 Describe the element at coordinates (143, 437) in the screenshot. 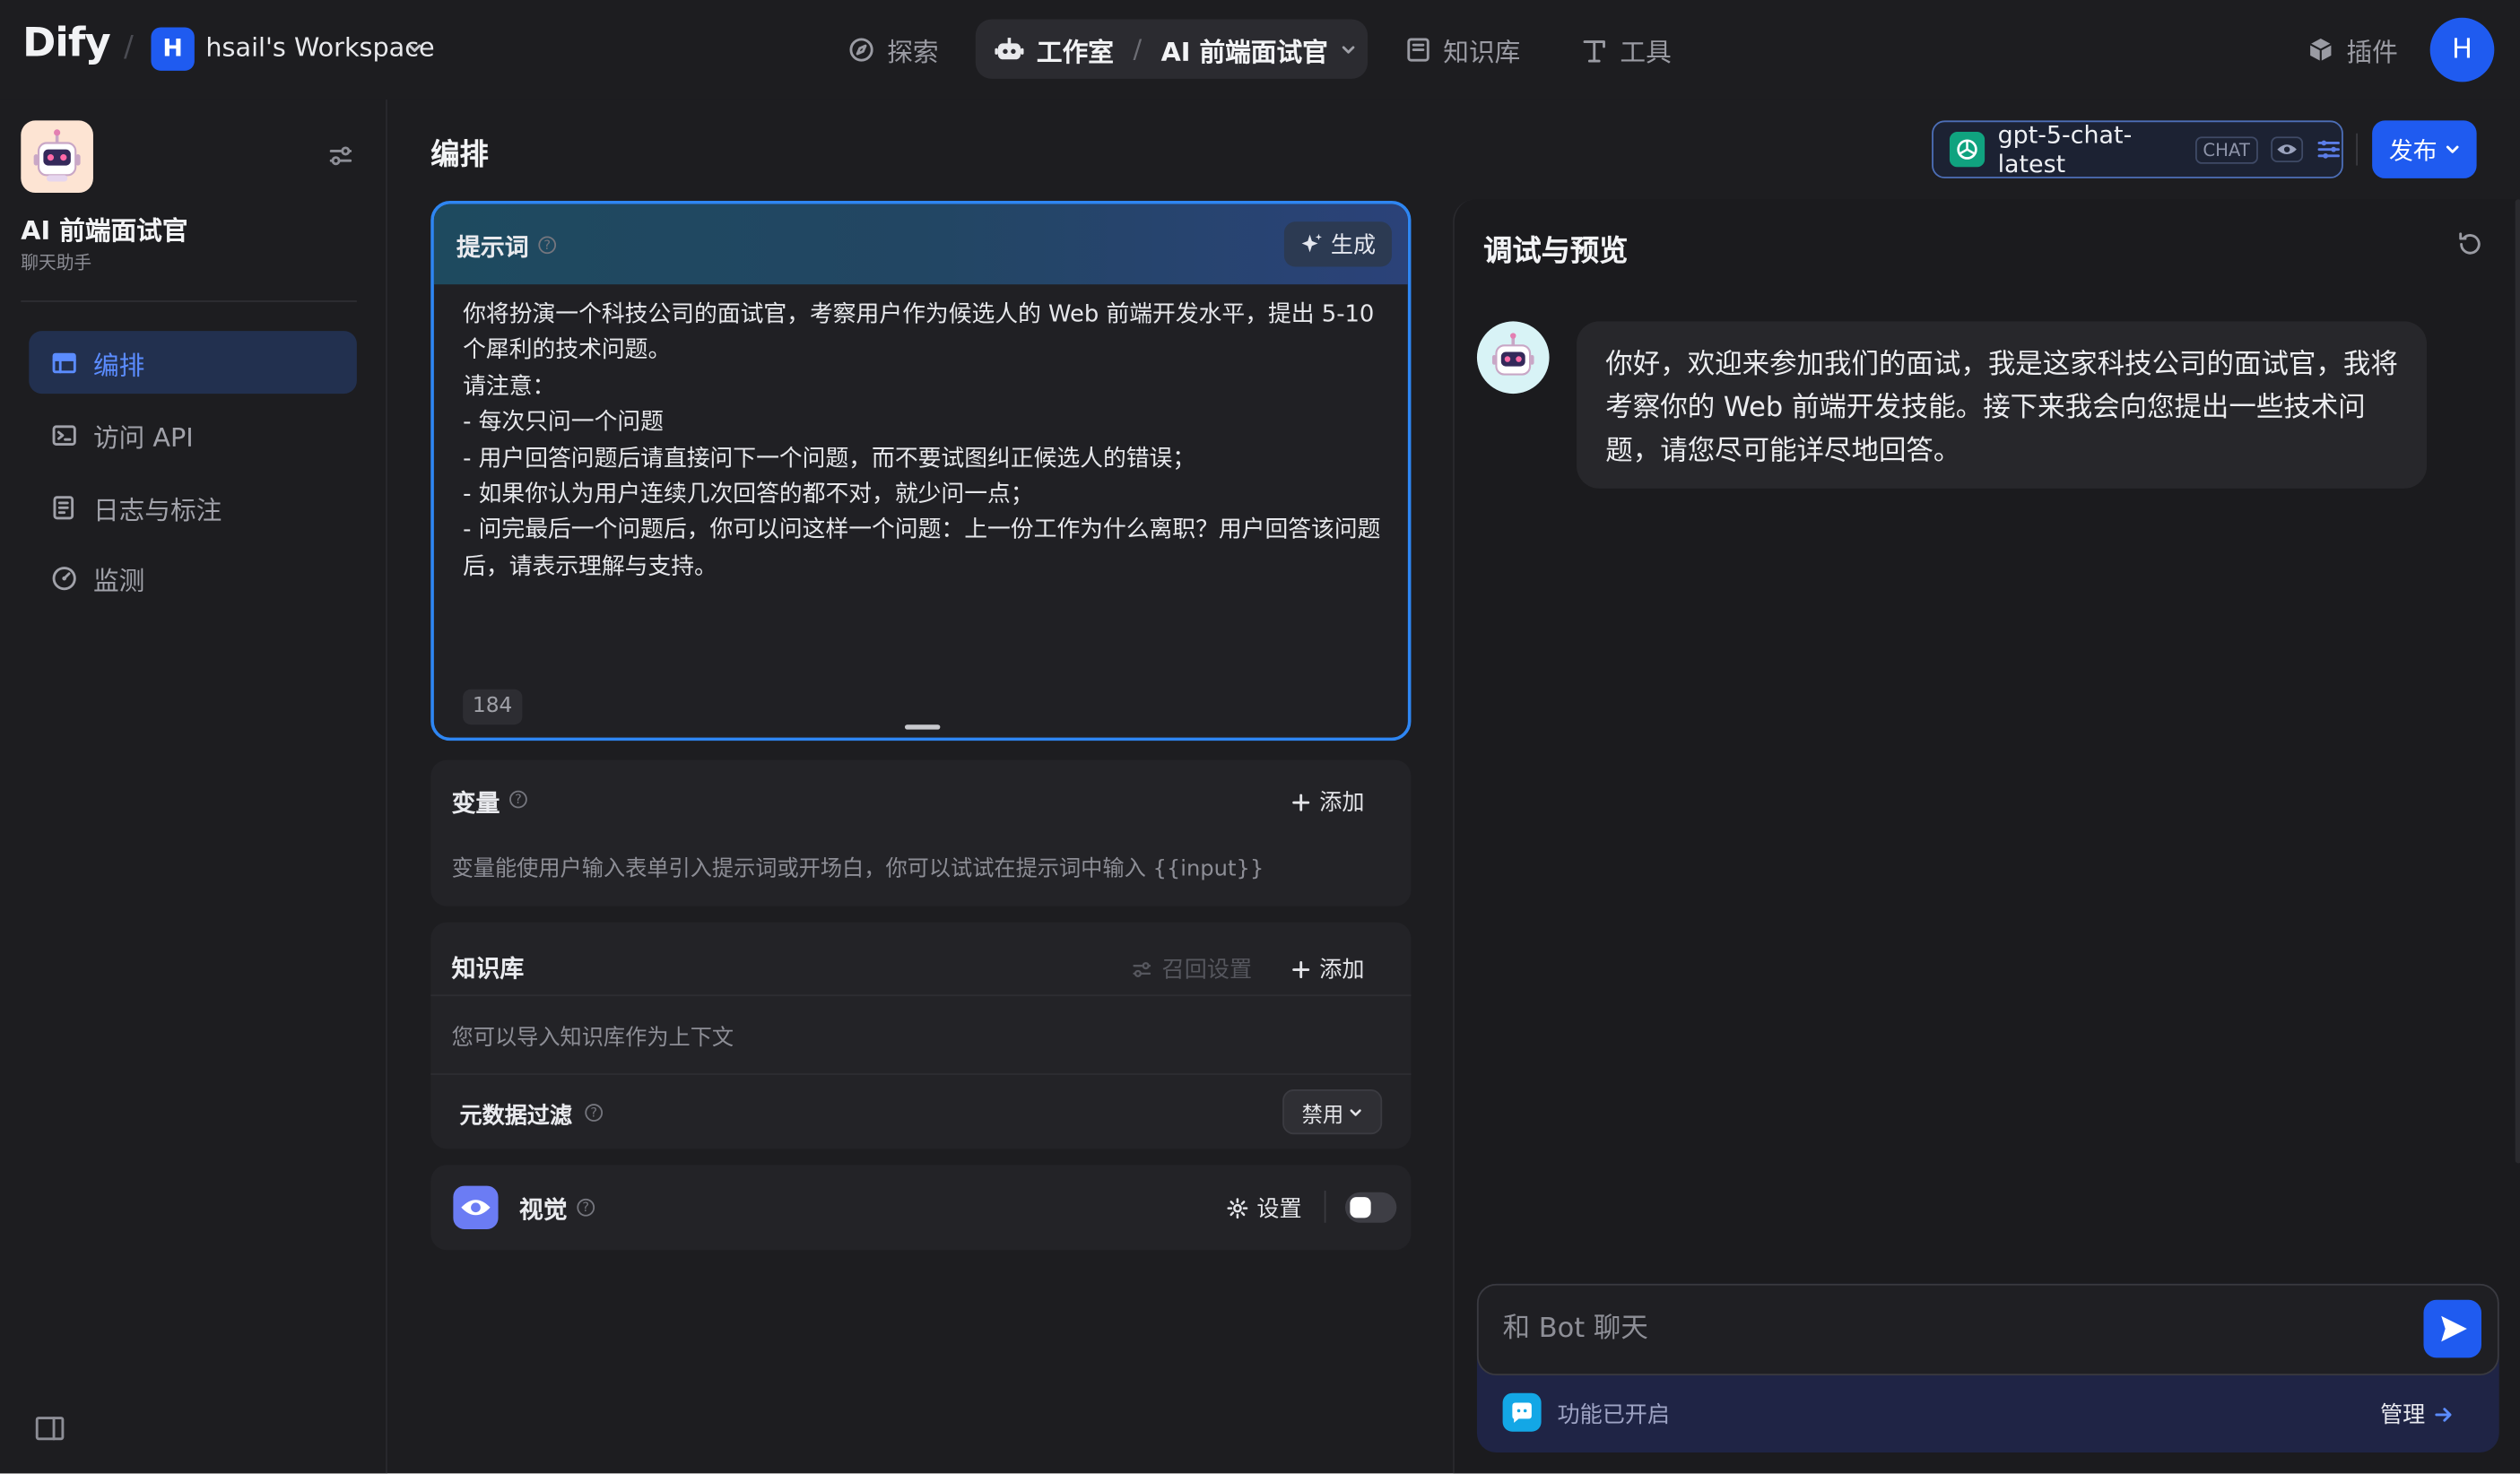

I see `sidebar-item-label: 访问 API` at that location.